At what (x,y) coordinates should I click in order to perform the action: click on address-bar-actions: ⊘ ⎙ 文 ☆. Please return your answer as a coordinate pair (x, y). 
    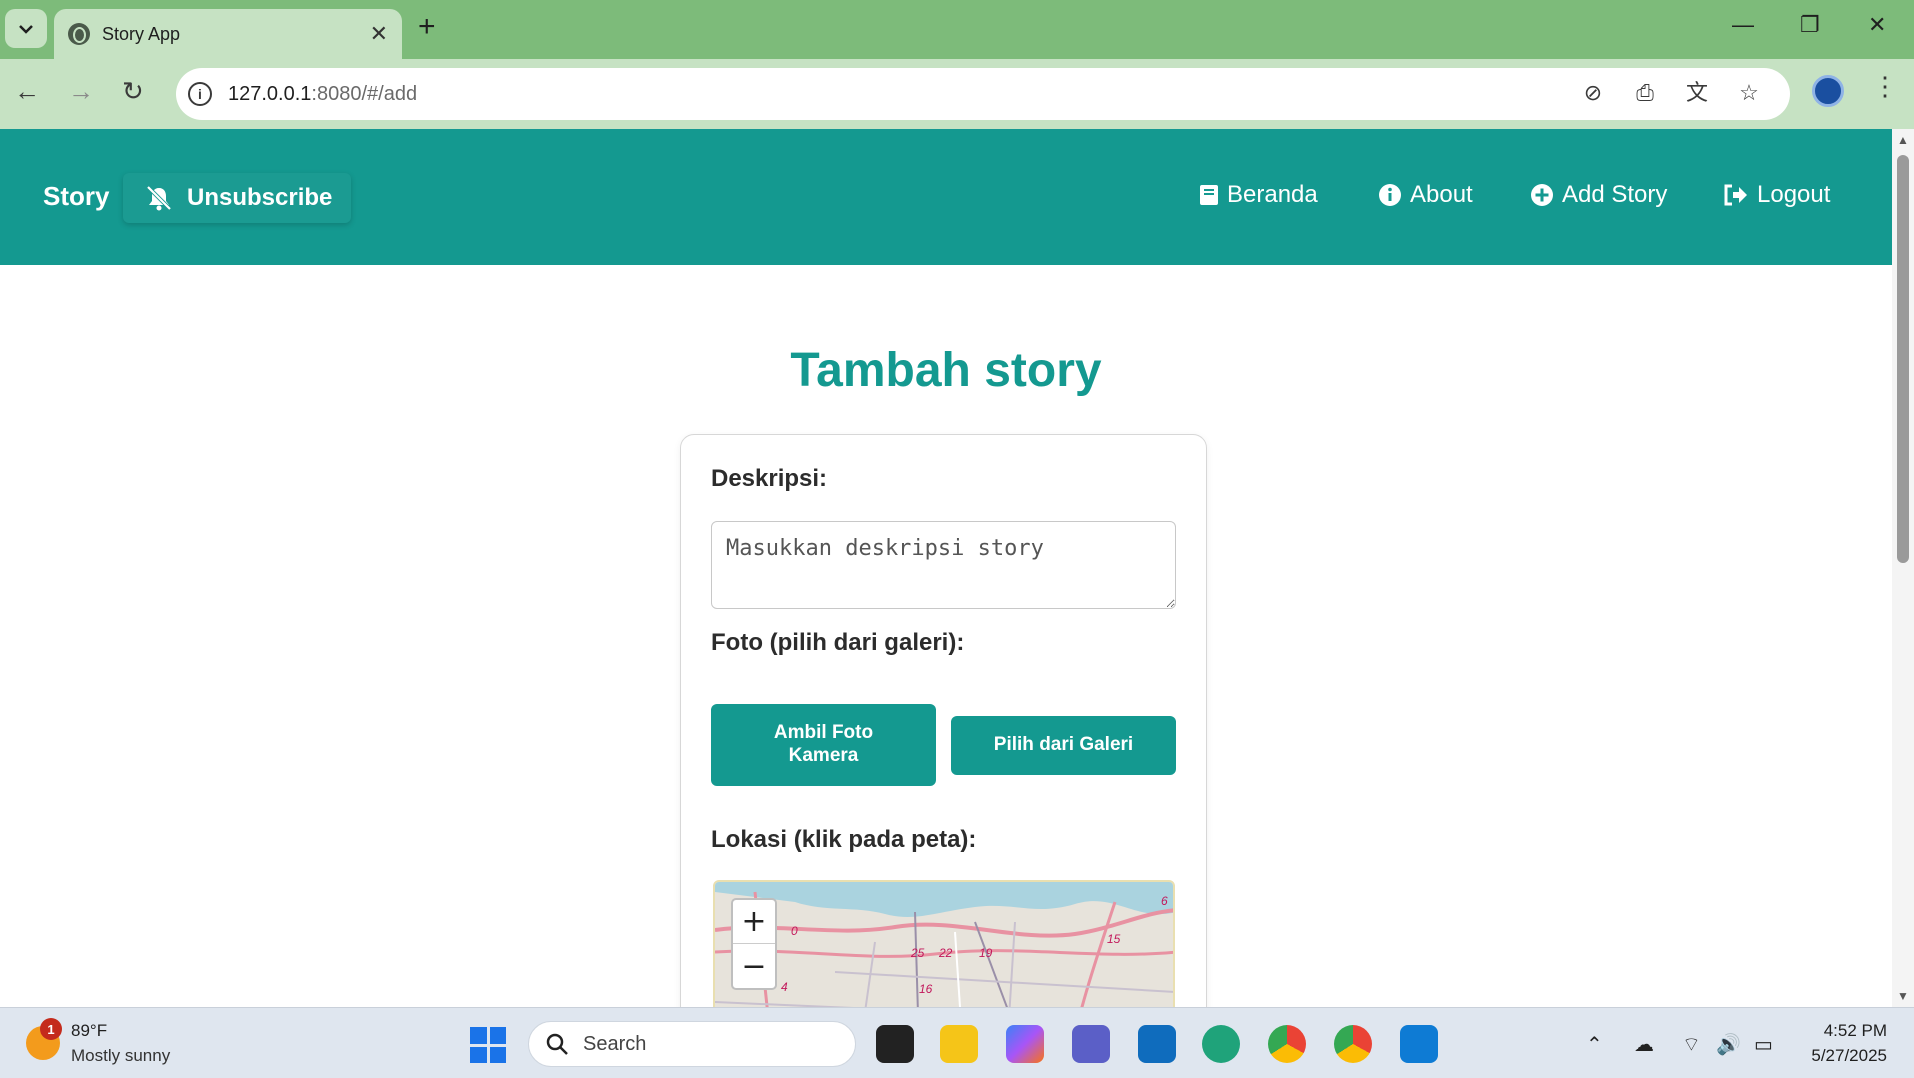
    Looking at the image, I should click on (1671, 93).